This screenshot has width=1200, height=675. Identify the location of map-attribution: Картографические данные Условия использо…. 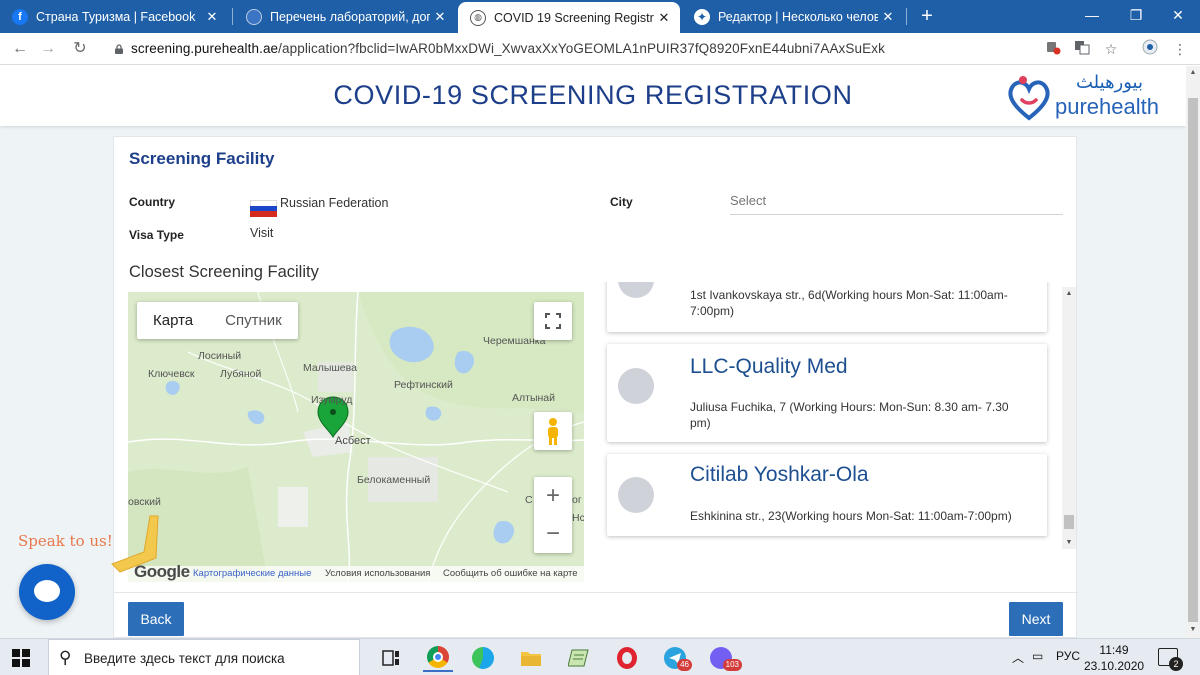
(356, 574).